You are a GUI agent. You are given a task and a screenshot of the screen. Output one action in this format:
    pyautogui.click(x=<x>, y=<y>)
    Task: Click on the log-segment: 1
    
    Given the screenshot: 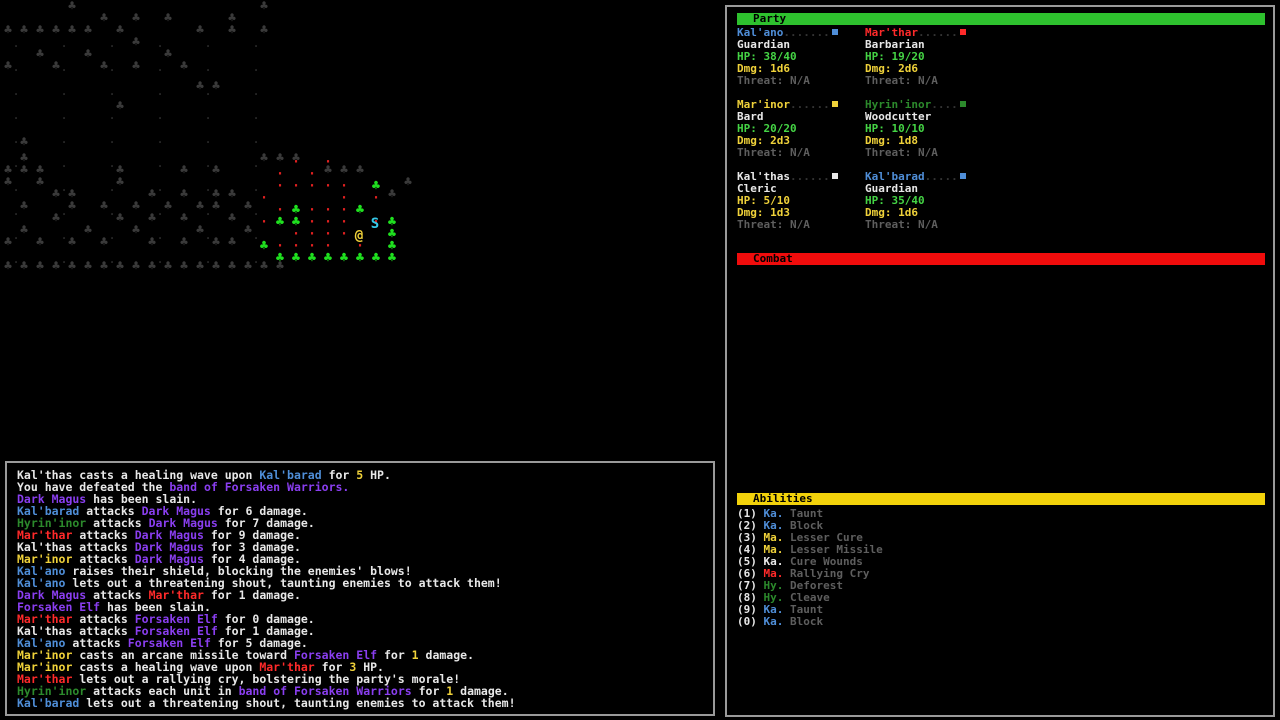 What is the action you would take?
    pyautogui.click(x=415, y=655)
    